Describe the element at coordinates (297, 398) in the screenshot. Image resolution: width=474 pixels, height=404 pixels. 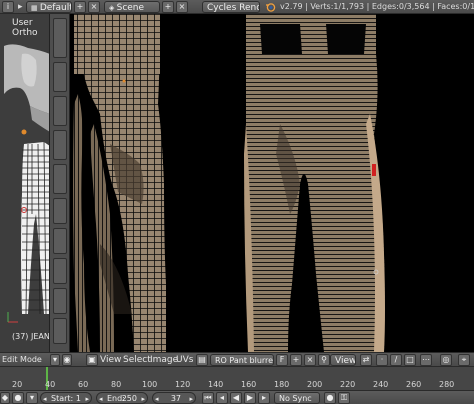
I see `sync-dropdown: No Sync` at that location.